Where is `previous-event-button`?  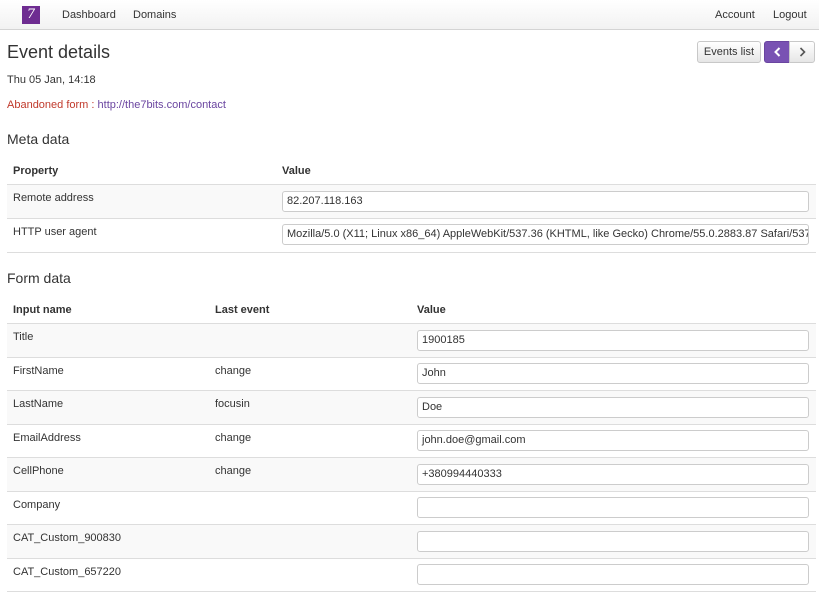 previous-event-button is located at coordinates (777, 52).